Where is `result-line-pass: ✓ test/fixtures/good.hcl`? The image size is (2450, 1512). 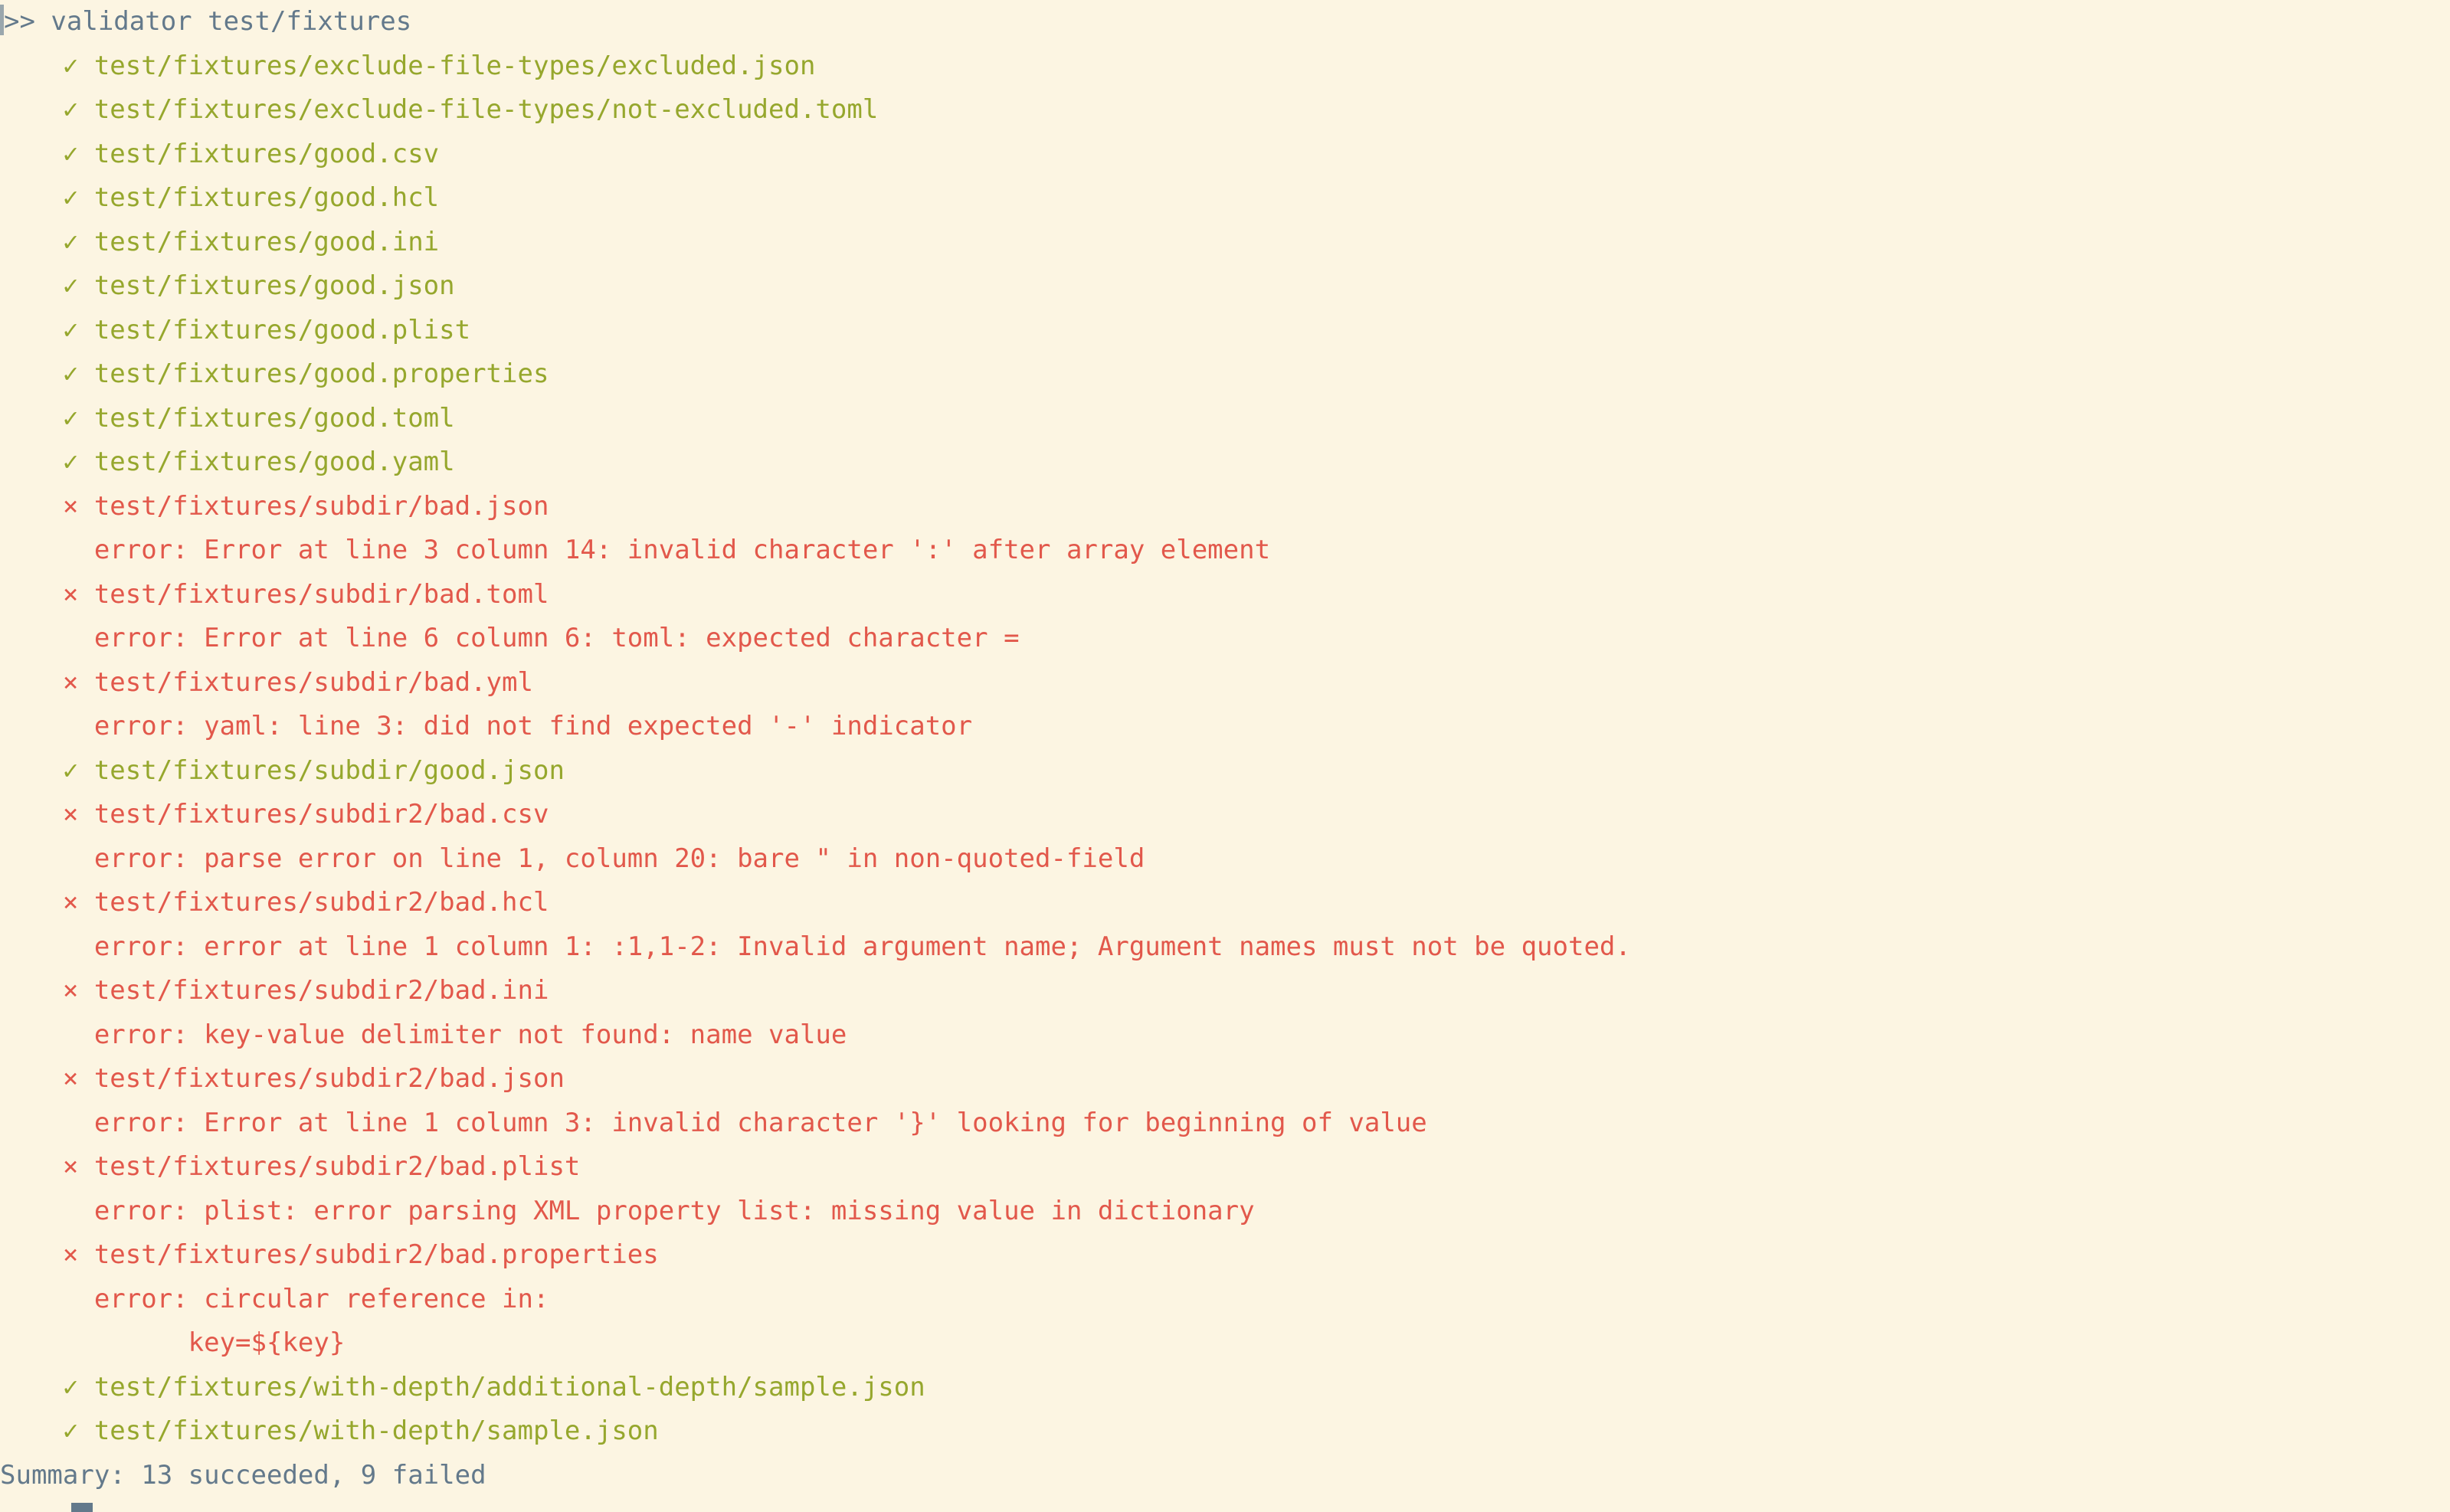 result-line-pass: ✓ test/fixtures/good.hcl is located at coordinates (220, 197).